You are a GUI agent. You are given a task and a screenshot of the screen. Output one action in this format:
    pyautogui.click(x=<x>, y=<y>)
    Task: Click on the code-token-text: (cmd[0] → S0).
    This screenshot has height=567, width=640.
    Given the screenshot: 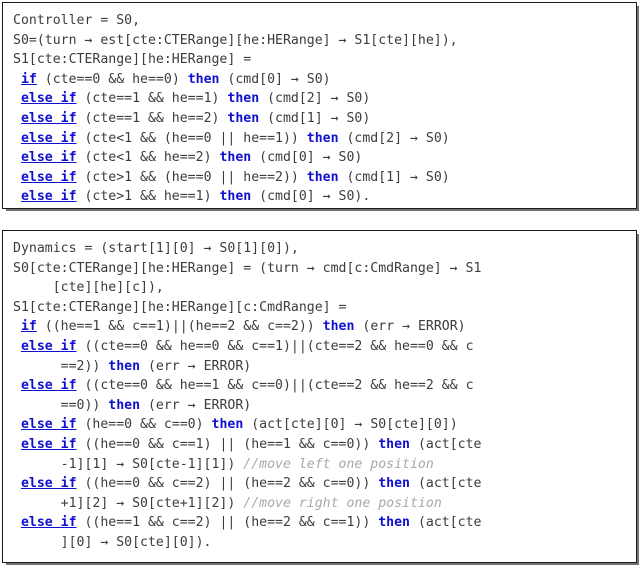 What is the action you would take?
    pyautogui.click(x=311, y=197)
    